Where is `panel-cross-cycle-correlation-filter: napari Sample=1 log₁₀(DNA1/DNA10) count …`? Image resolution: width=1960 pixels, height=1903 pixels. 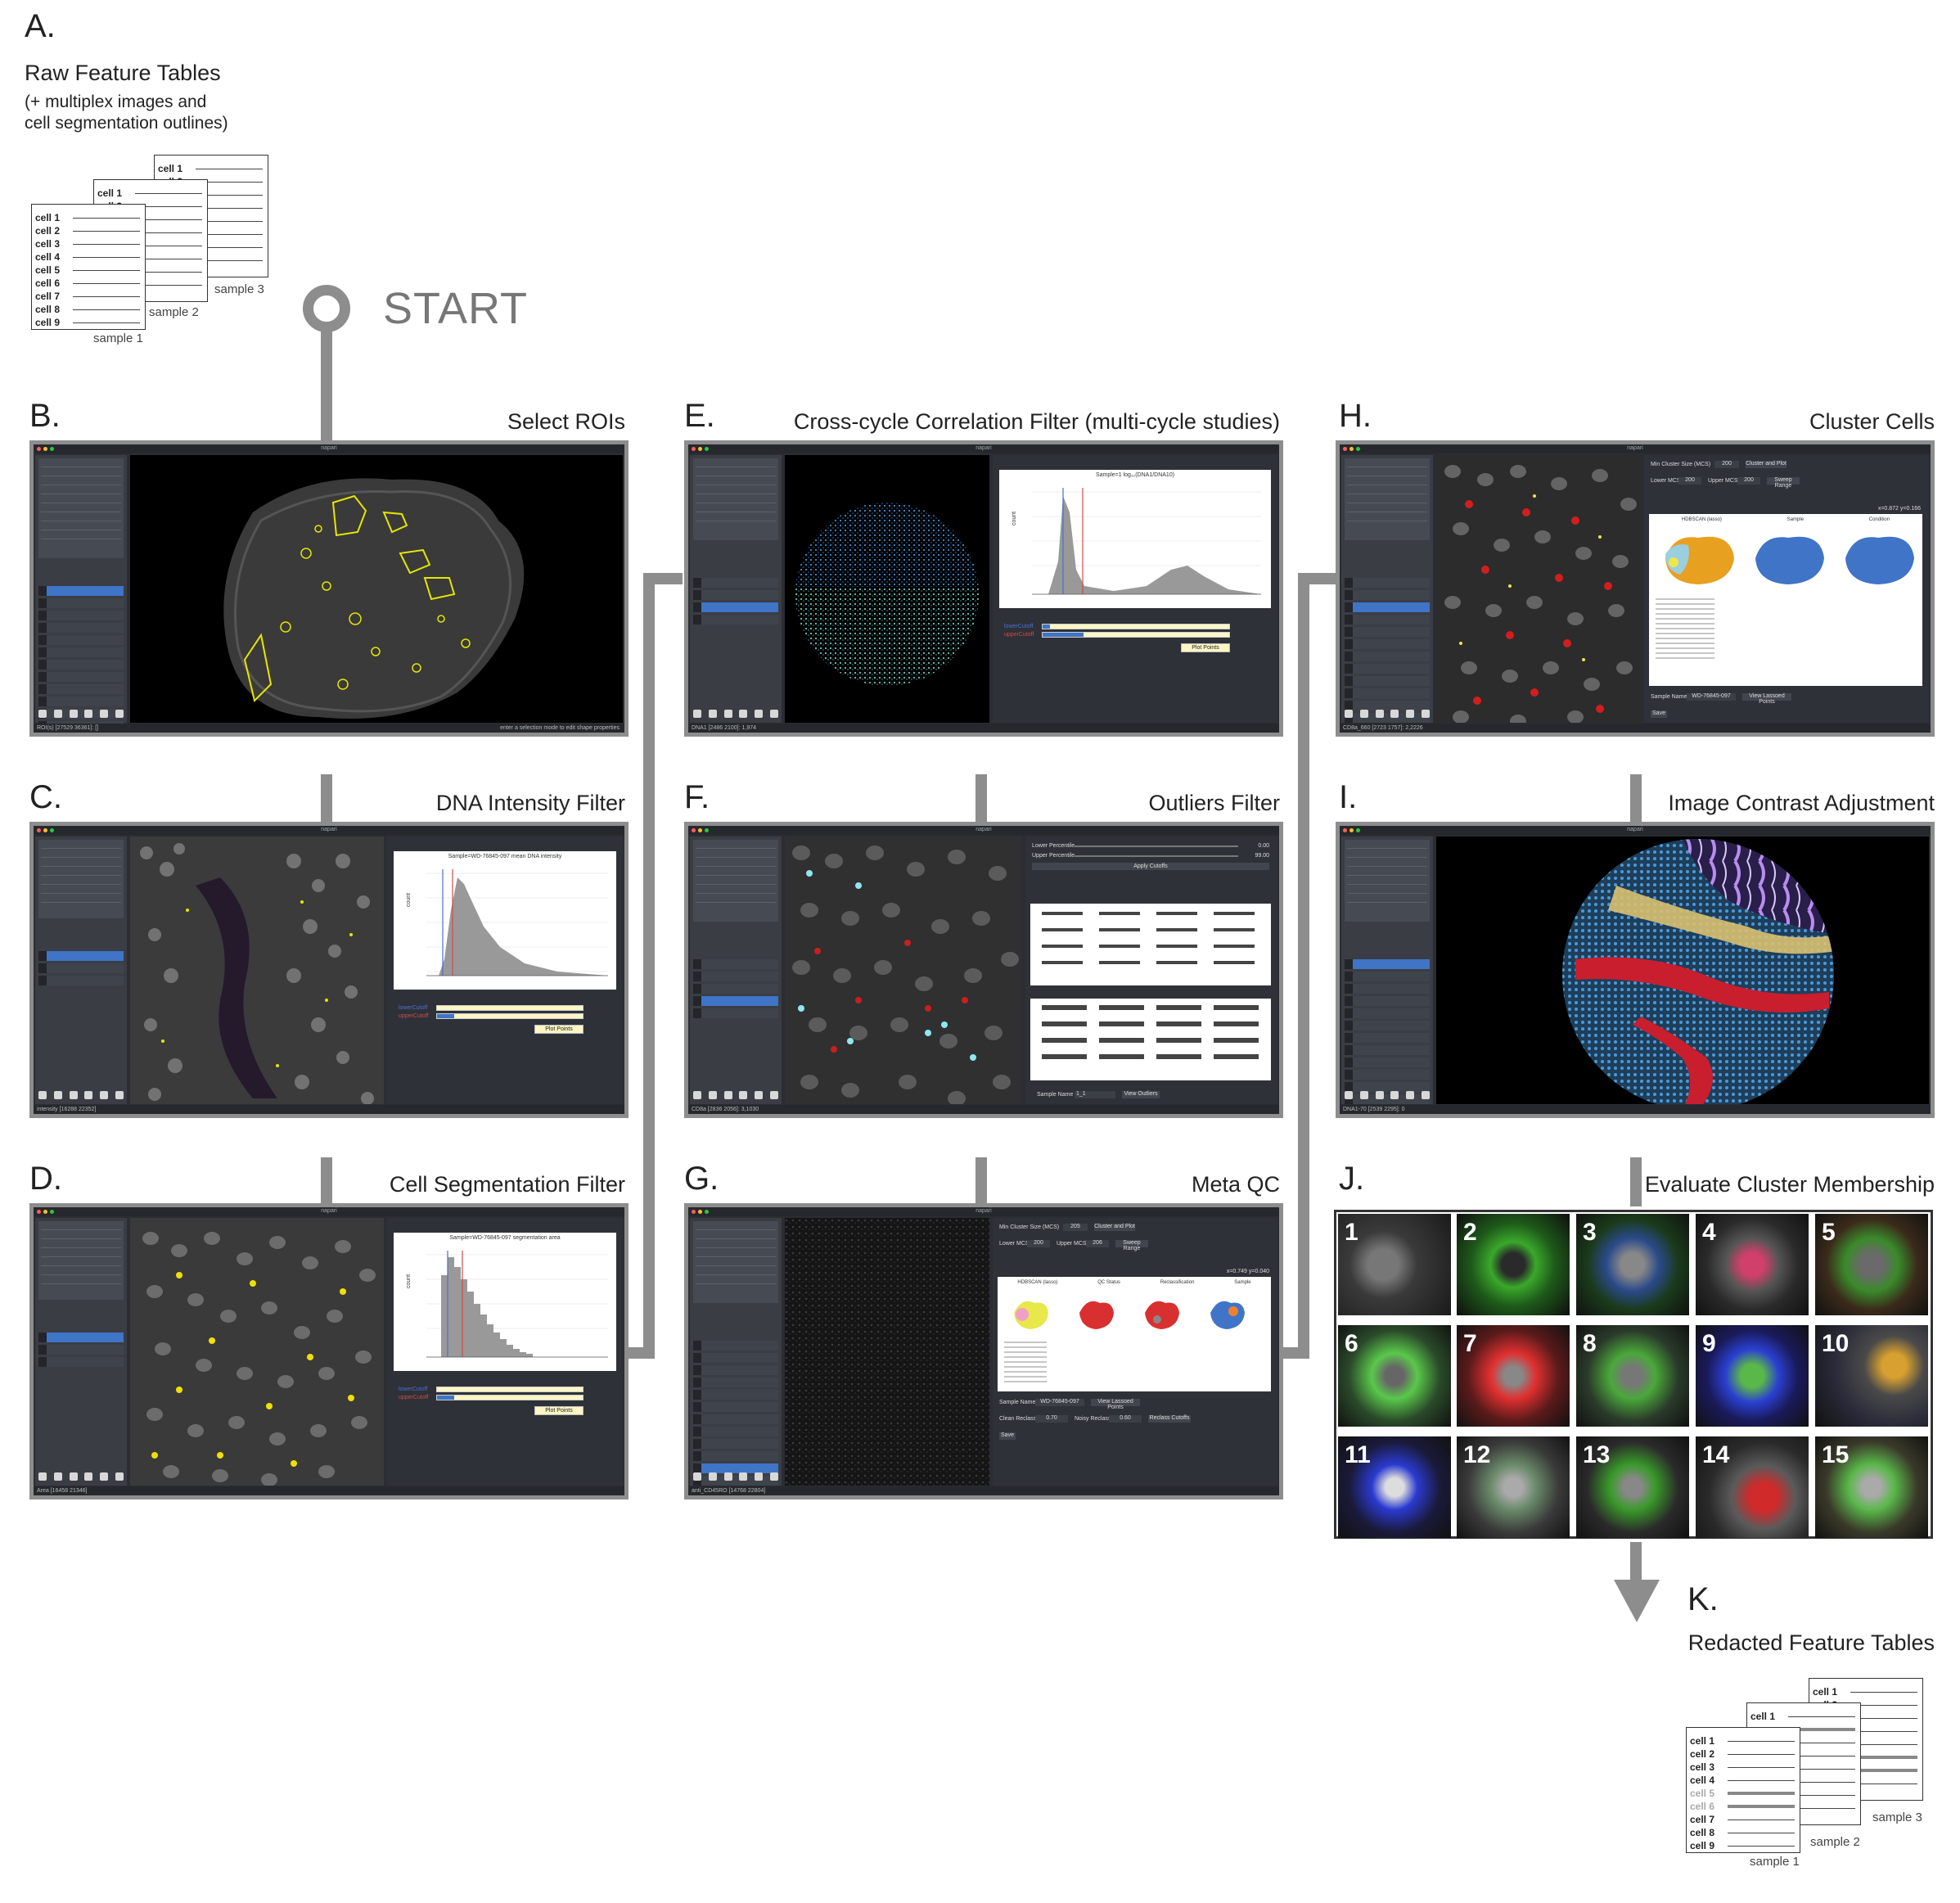
panel-cross-cycle-correlation-filter: napari Sample=1 log₁₀(DNA1/DNA10) count … is located at coordinates (983, 588).